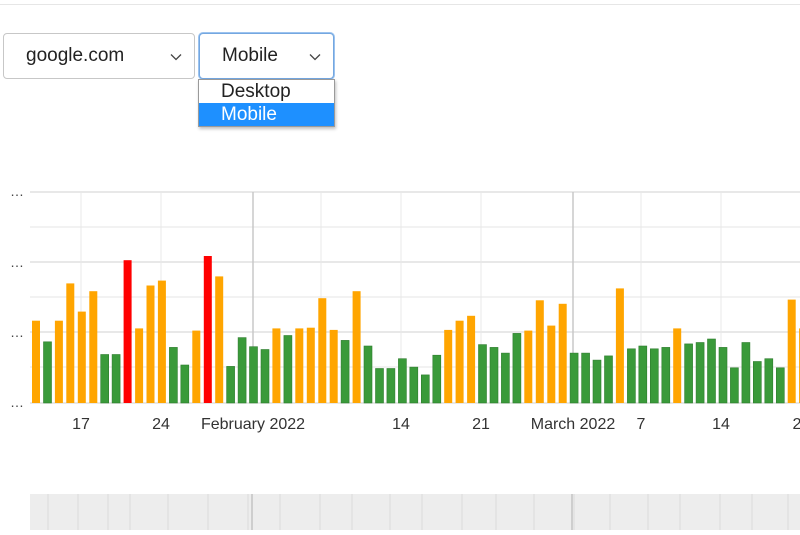 Image resolution: width=800 pixels, height=535 pixels. Describe the element at coordinates (796, 424) in the screenshot. I see `x-tick-label: 2` at that location.